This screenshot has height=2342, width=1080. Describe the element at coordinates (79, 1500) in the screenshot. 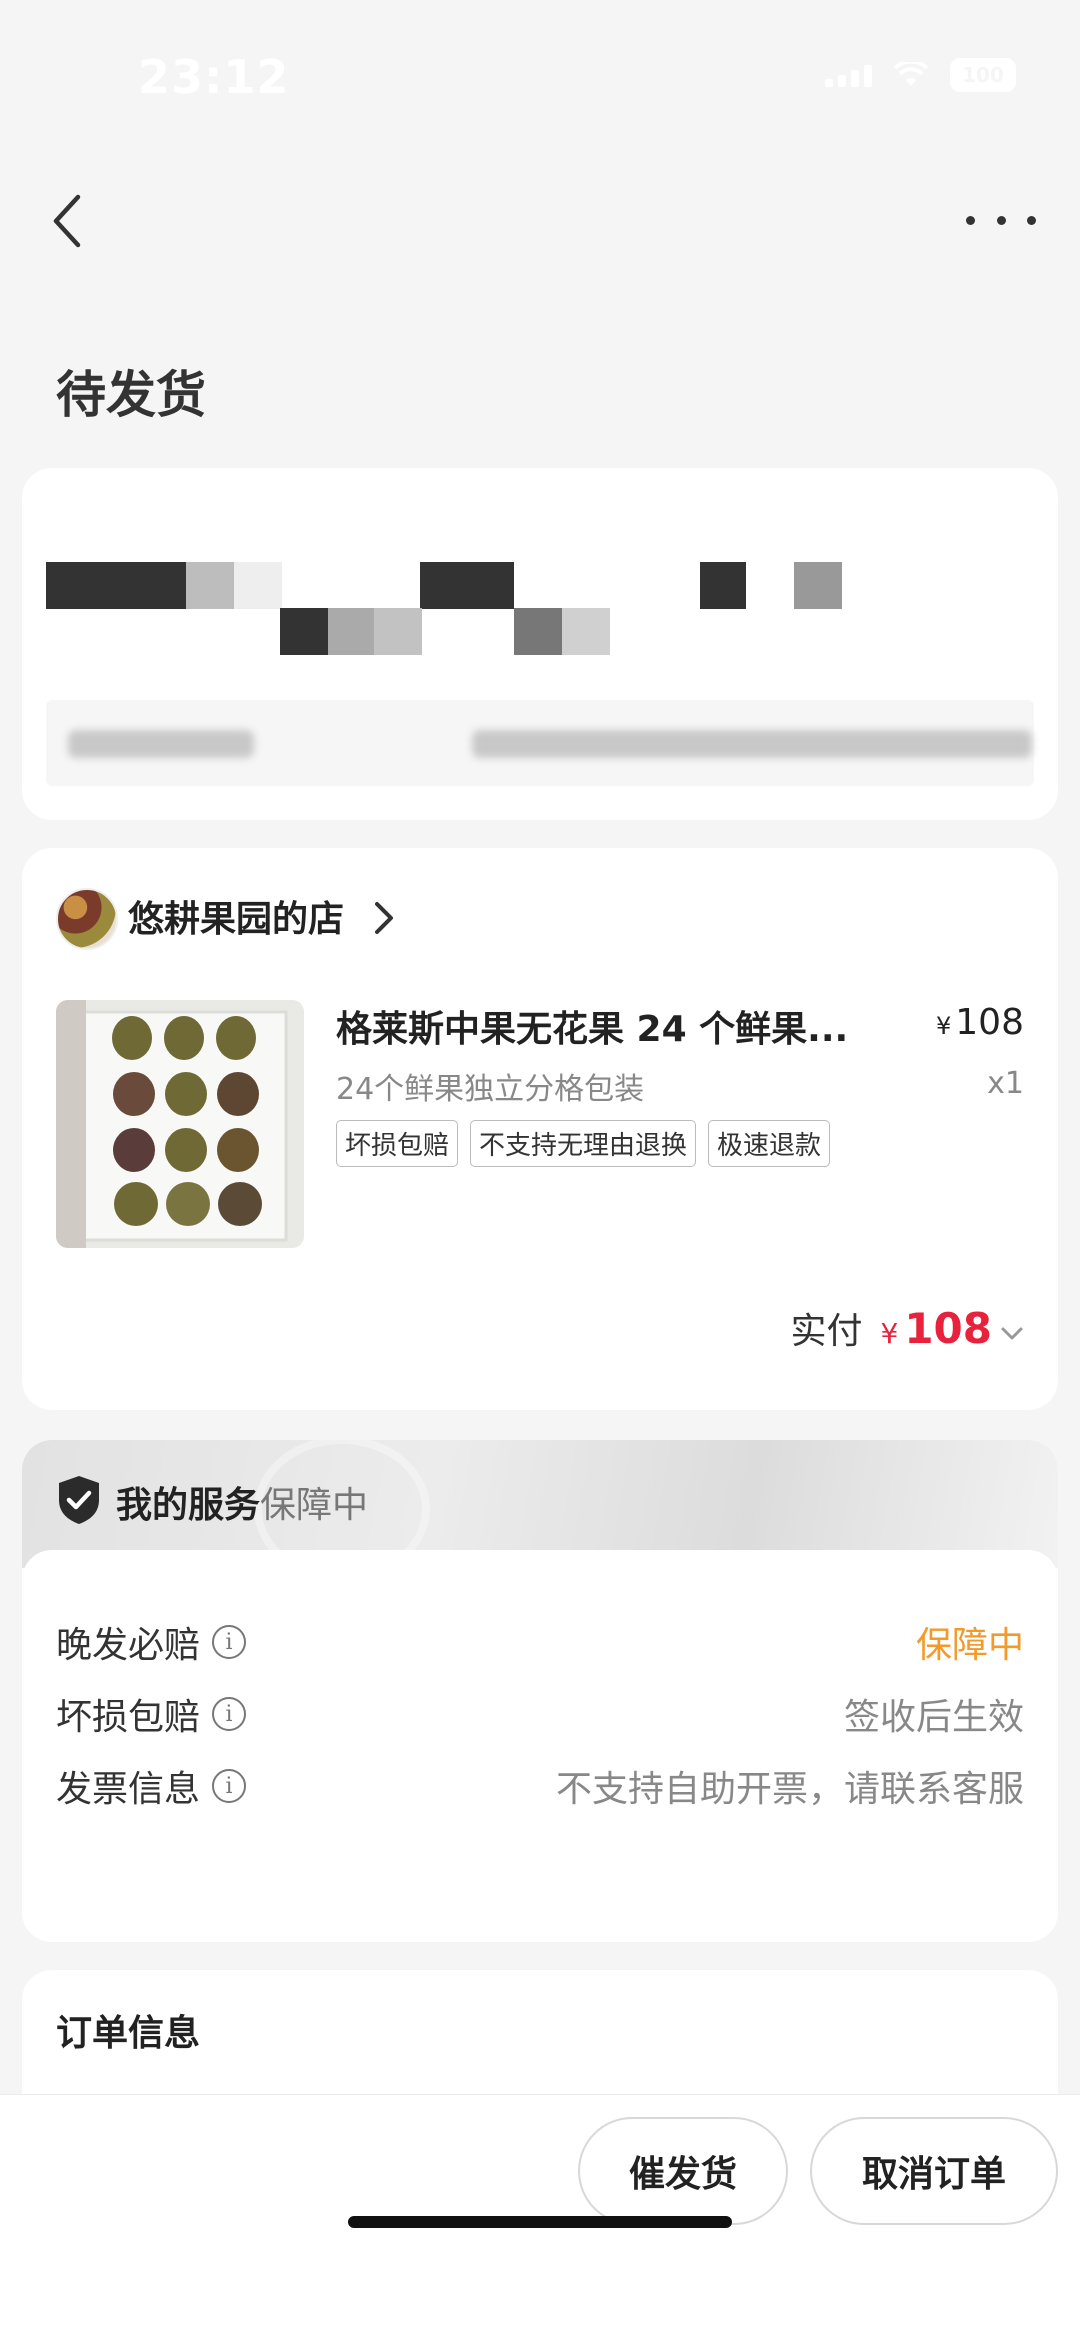

I see `shield-check-icon` at that location.